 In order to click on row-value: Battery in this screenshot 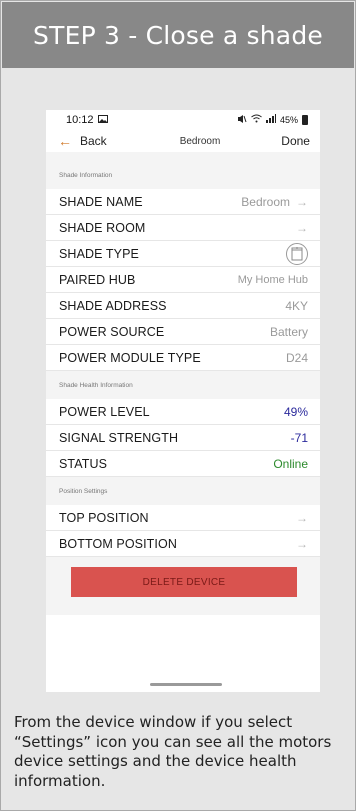, I will do `click(288, 331)`.